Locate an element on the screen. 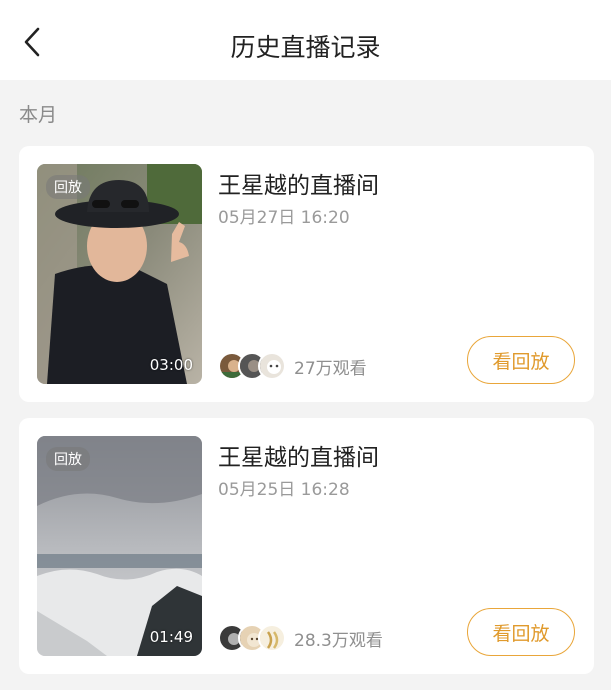  replay-thumbnail: 回放 01:49 is located at coordinates (119, 546).